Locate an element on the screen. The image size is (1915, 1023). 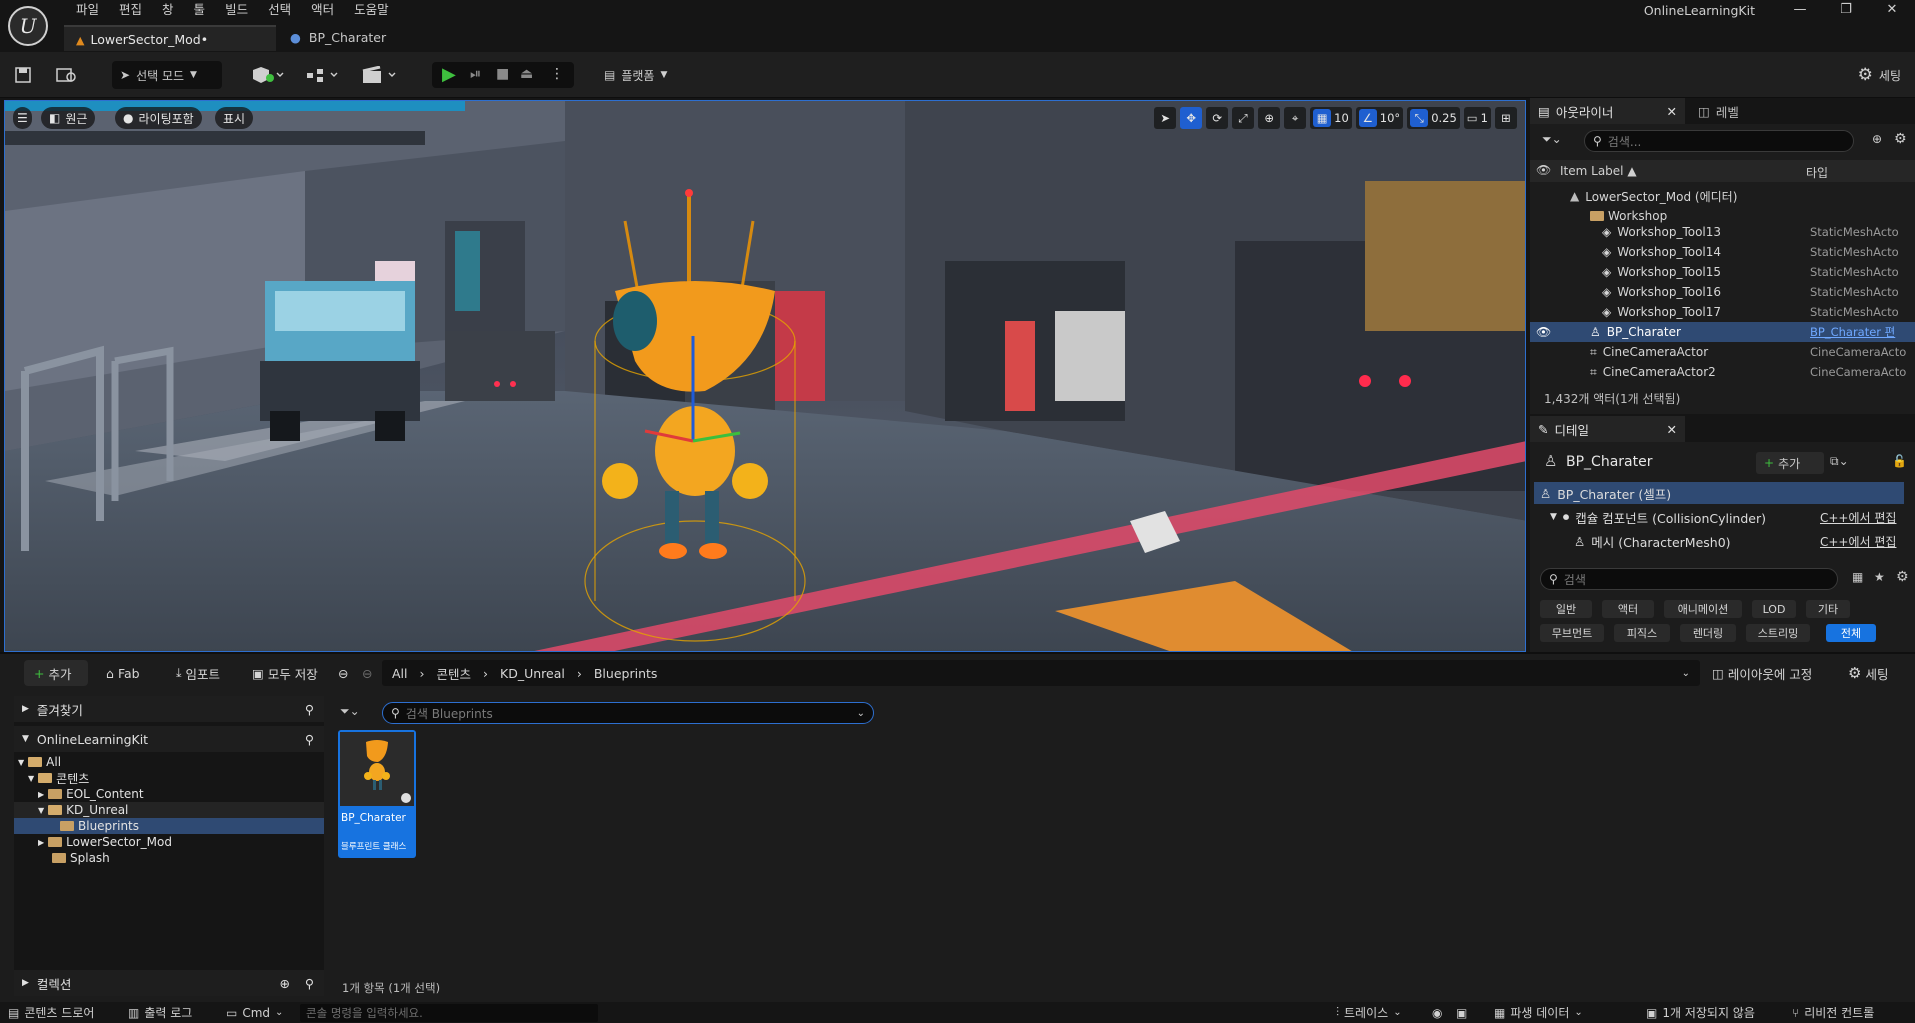
project-section: ▼ OnlineLearningKit ⚲ is located at coordinates (169, 739).